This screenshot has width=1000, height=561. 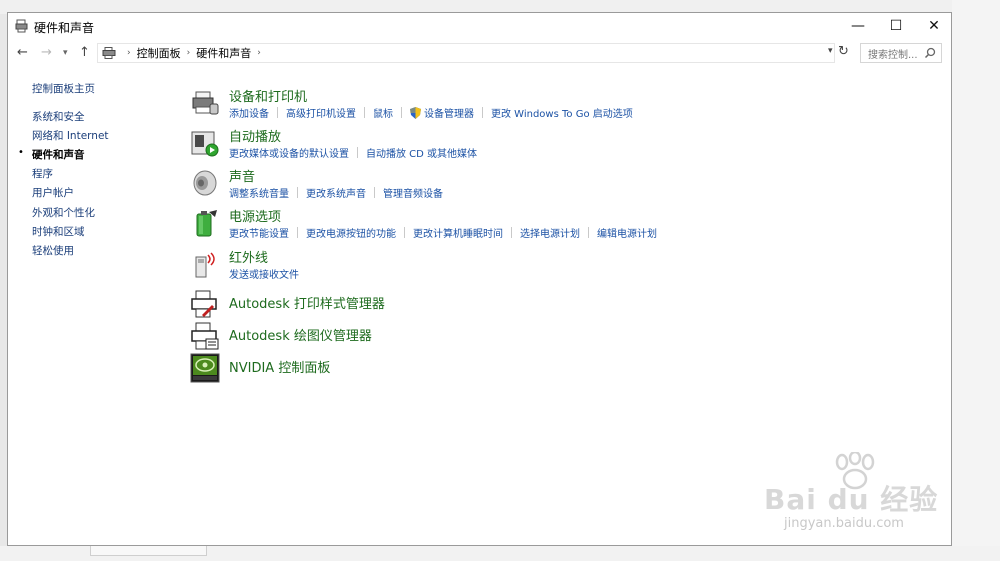 I want to click on link-device-manager: 设备管理器, so click(x=449, y=112).